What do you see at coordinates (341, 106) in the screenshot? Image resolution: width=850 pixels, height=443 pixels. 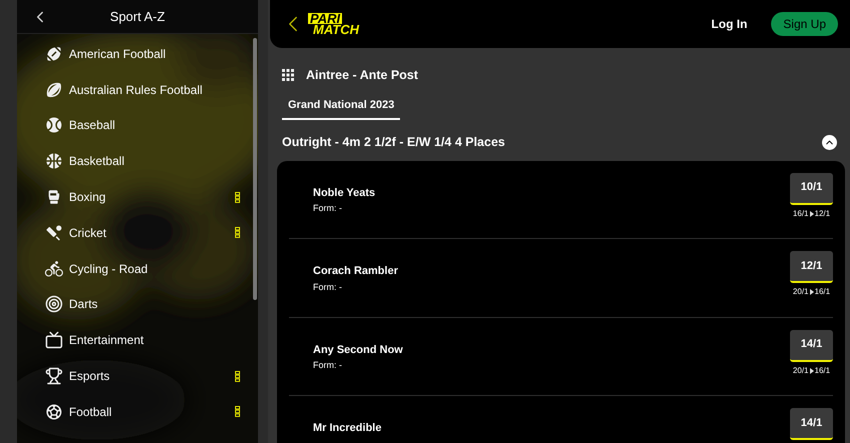 I see `event-tab: Grand National 2023` at bounding box center [341, 106].